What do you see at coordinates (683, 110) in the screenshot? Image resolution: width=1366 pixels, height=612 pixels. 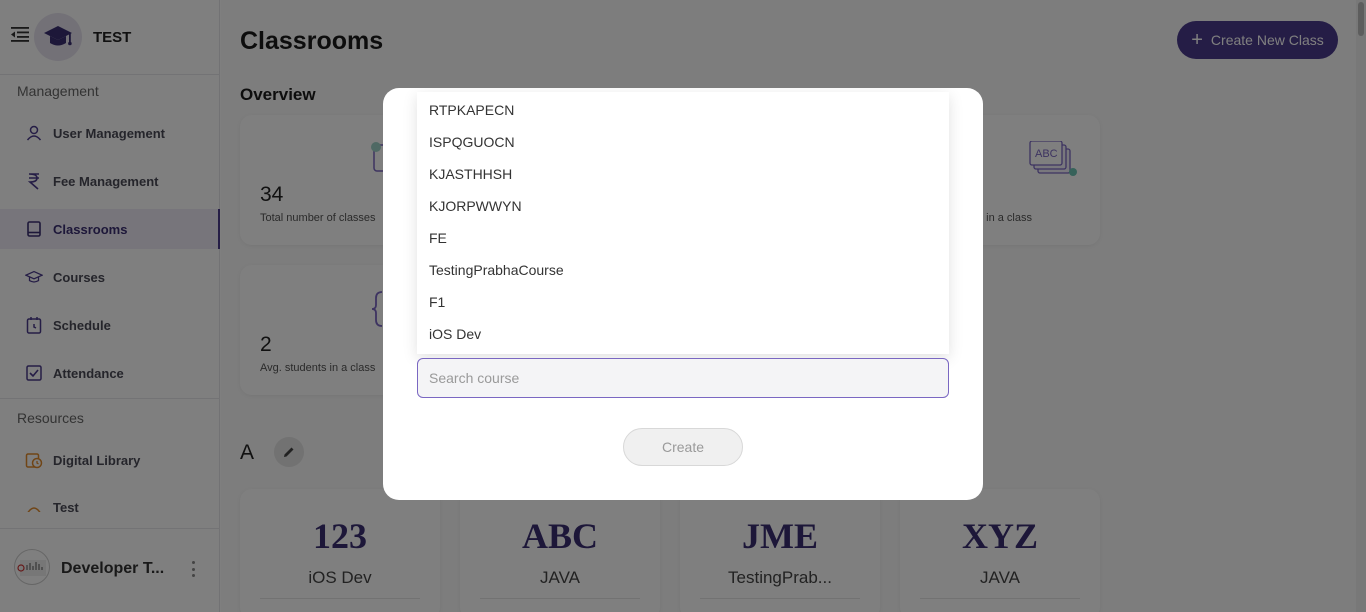 I see `course-option: RTPKAPECN` at bounding box center [683, 110].